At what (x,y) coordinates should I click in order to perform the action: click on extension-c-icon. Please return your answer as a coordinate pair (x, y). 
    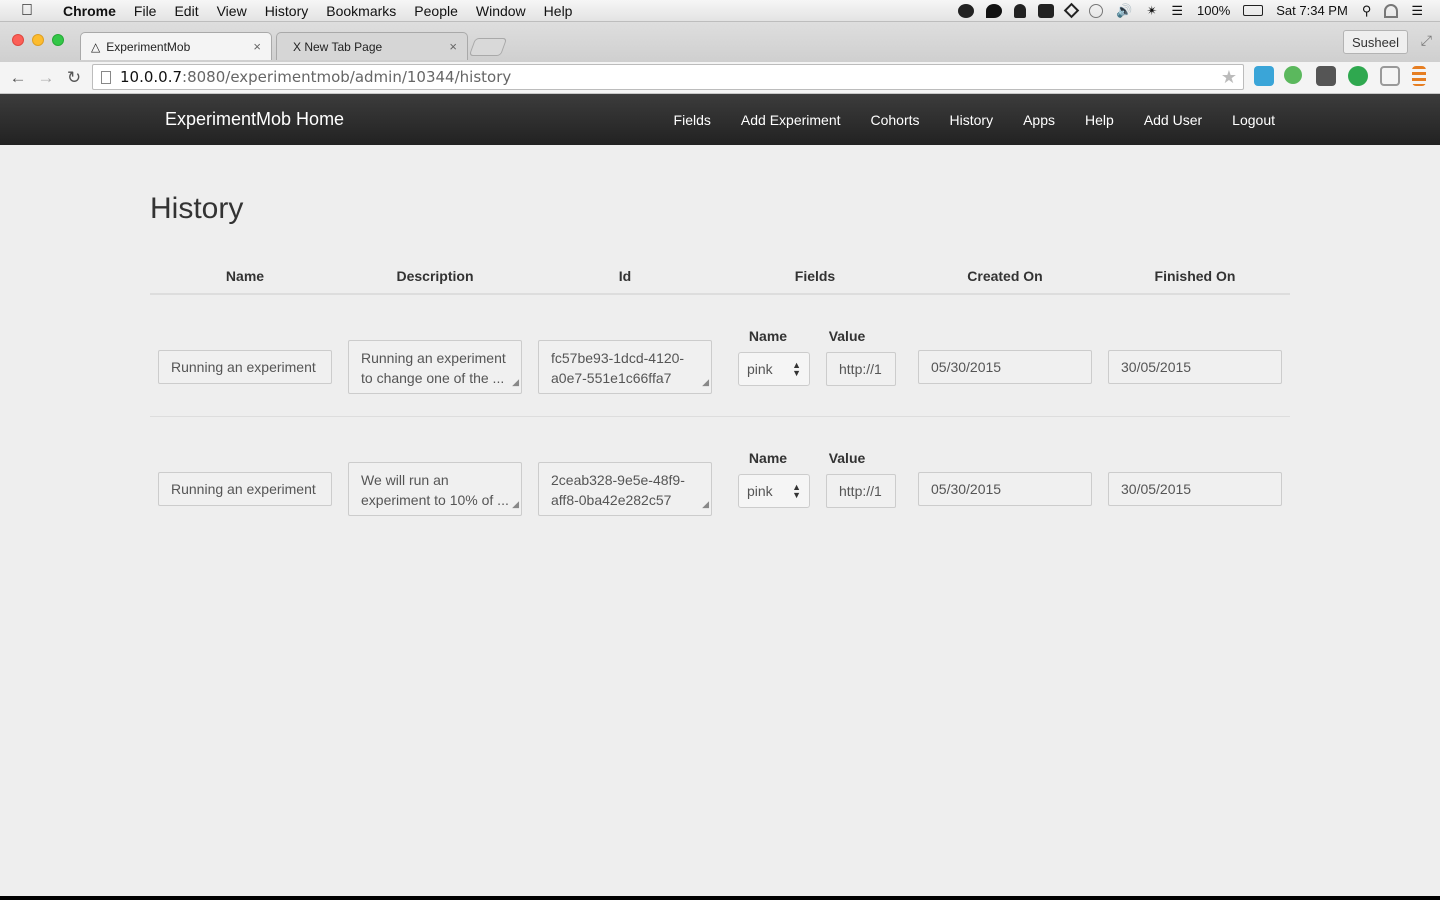
    Looking at the image, I should click on (1264, 76).